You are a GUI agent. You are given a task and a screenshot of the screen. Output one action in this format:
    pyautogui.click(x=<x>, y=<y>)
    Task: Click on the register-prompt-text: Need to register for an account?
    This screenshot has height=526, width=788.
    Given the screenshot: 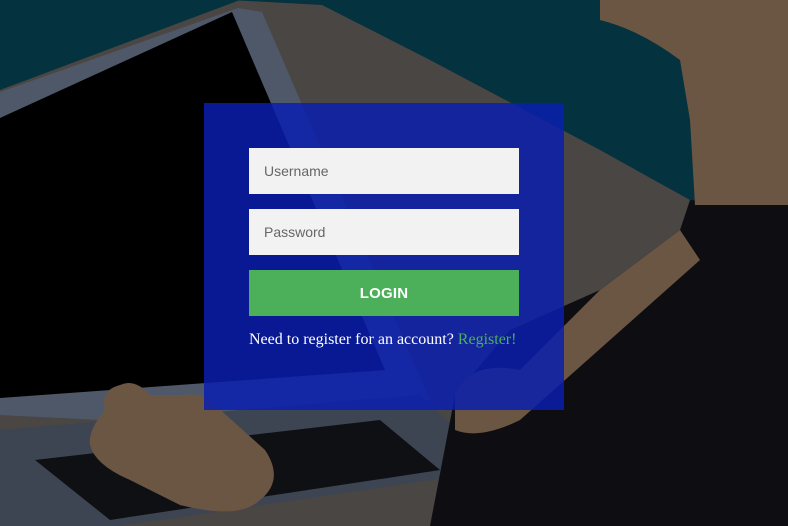 What is the action you would take?
    pyautogui.click(x=351, y=339)
    